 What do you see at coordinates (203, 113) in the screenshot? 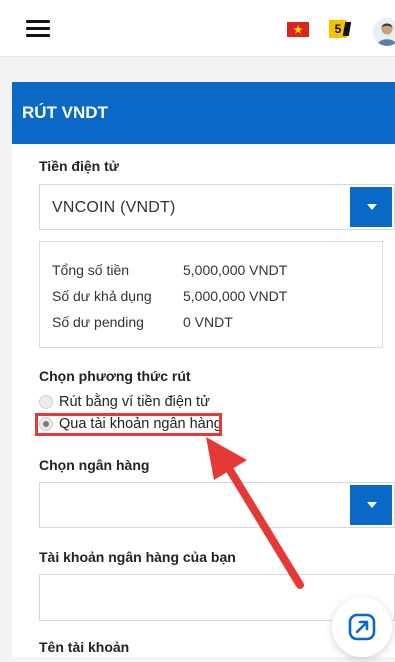
I see `card-title: RÚT VNDT` at bounding box center [203, 113].